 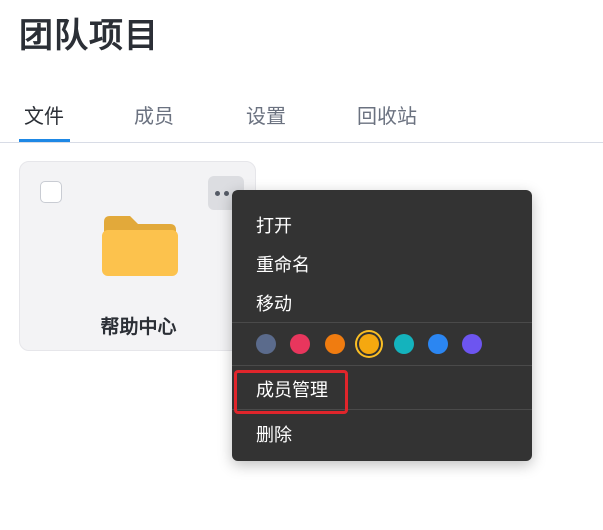 I want to click on menu-item-member-management: 成员管理, so click(x=292, y=389).